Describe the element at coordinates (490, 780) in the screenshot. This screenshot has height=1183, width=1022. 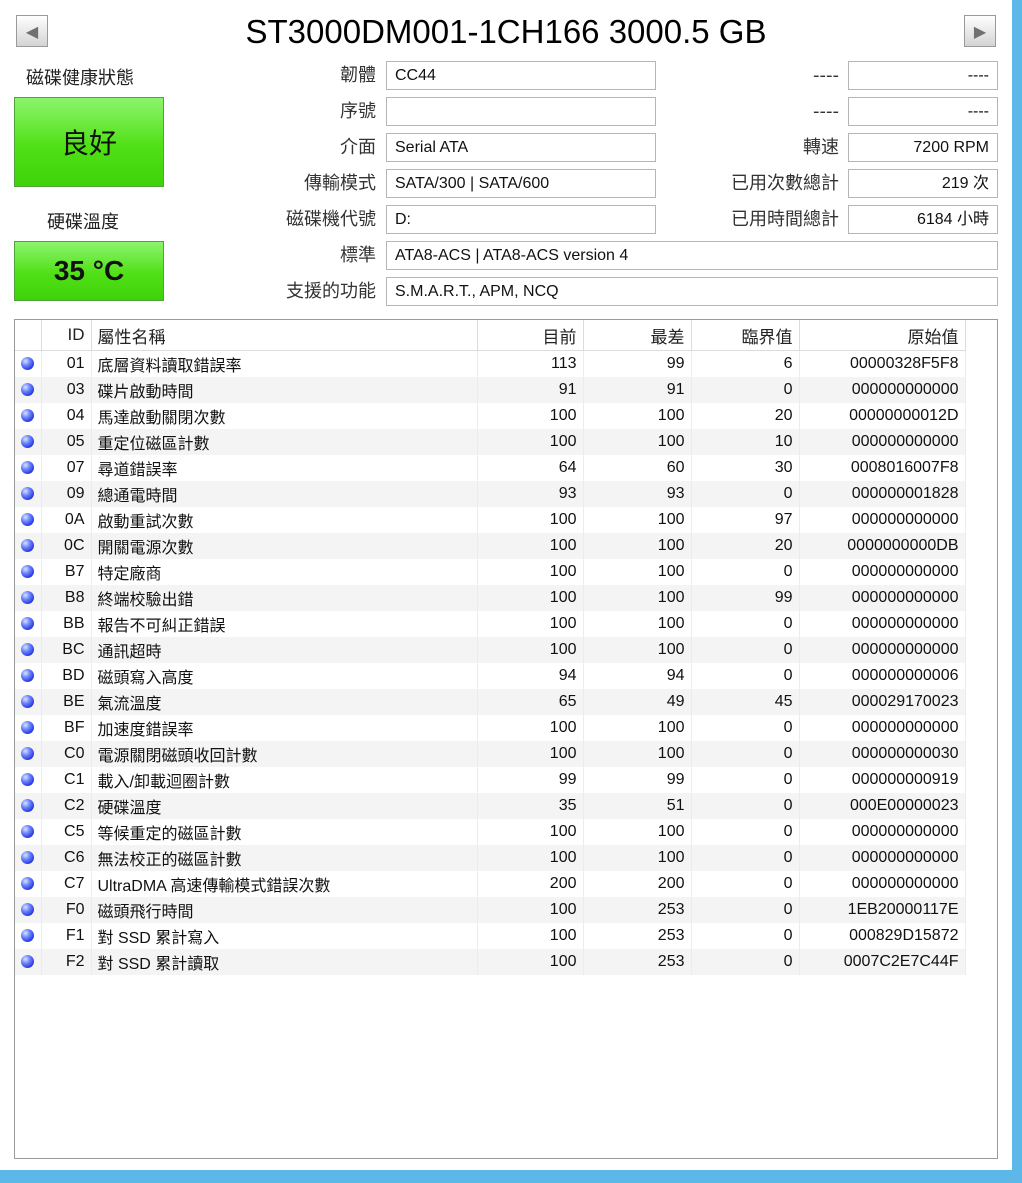
I see `table-row: C1 載入/卸載迴圈計數 99 99 0 000000000919` at that location.